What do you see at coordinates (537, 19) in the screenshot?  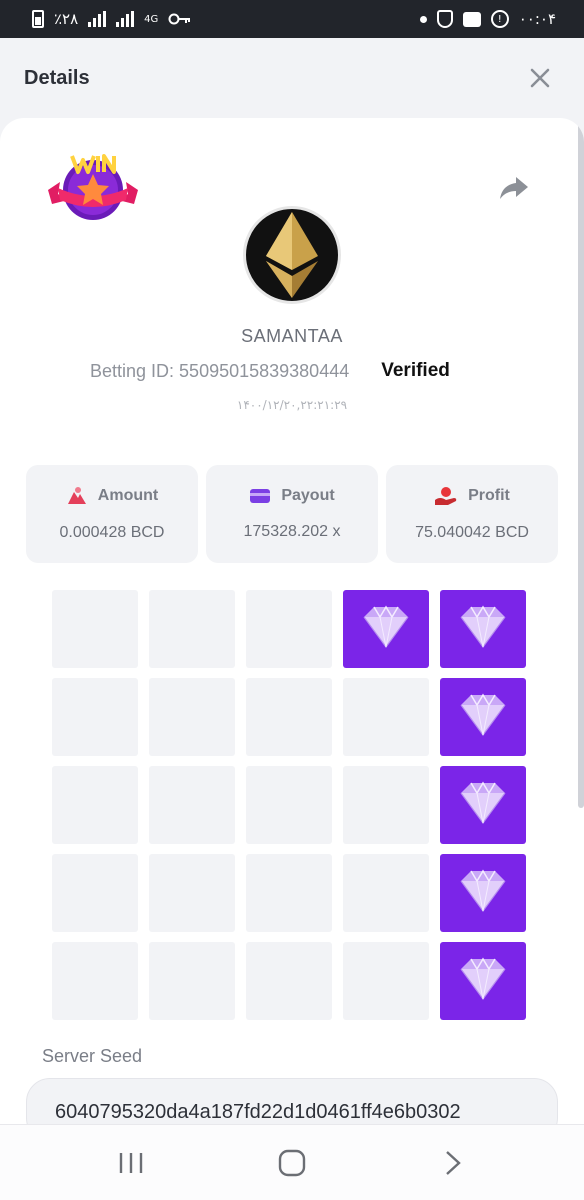 I see `clock: ۰۰:۰۴` at bounding box center [537, 19].